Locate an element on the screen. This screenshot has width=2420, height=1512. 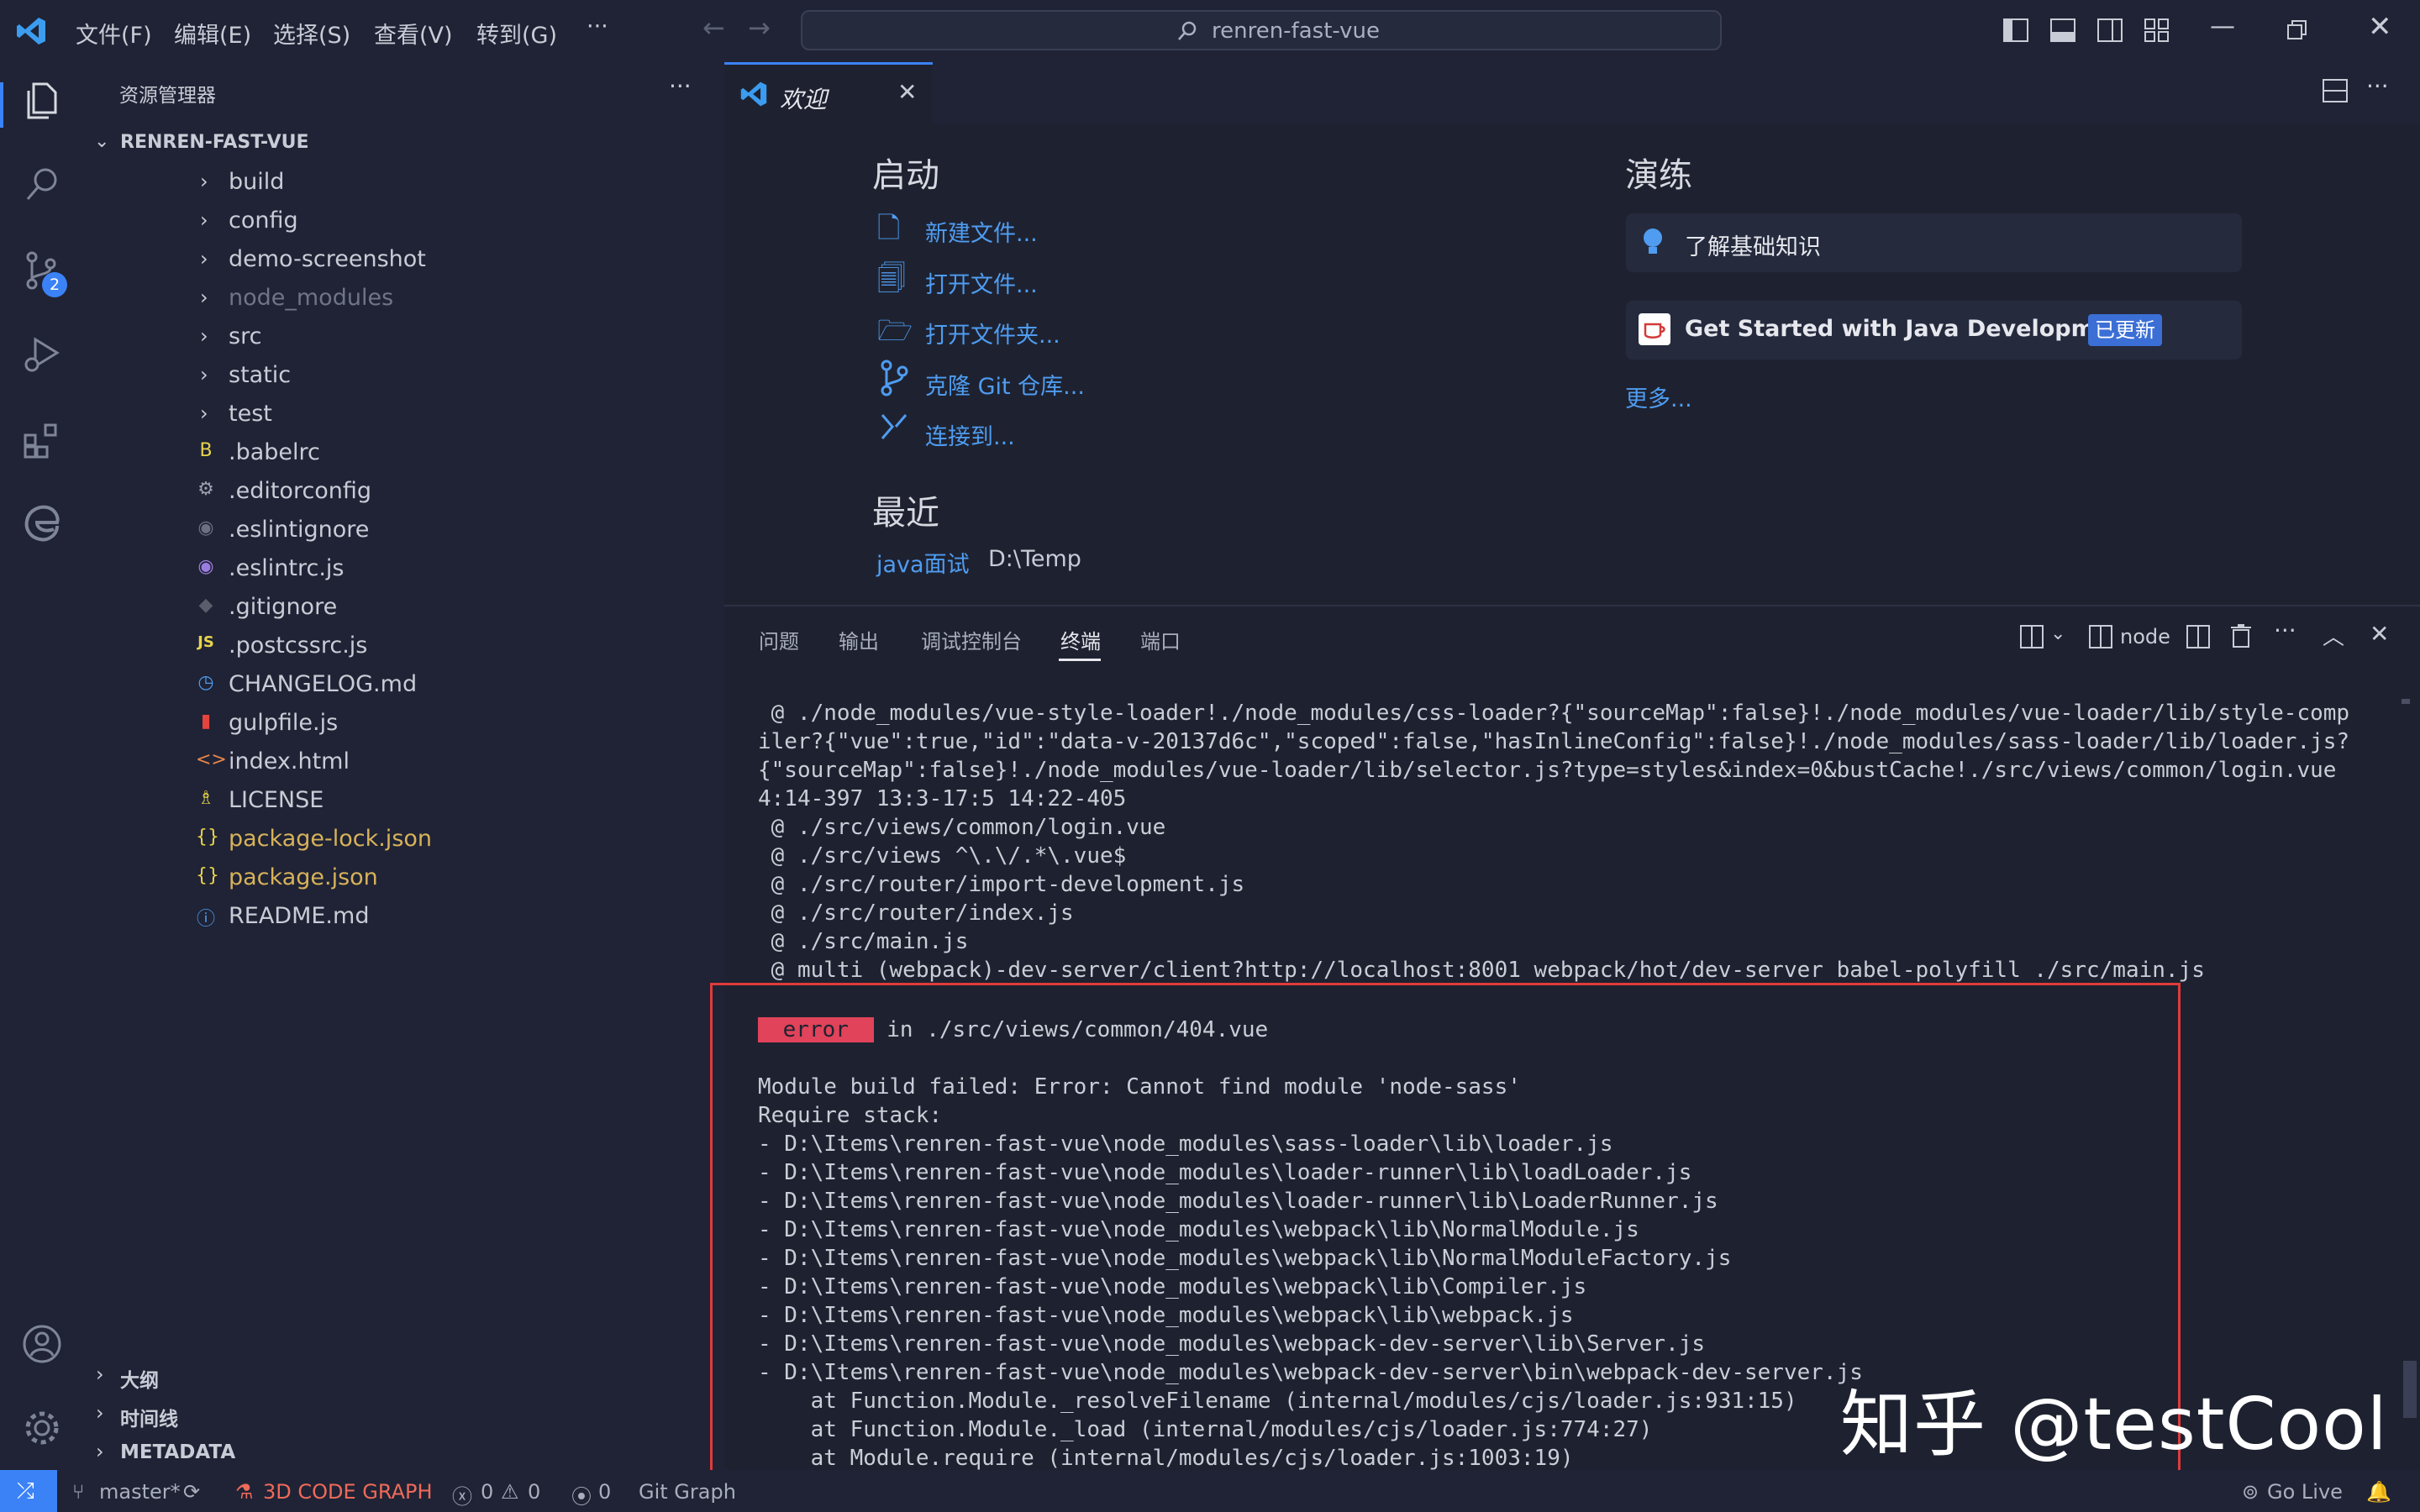
tree-file: ⚙ .editorconfig is located at coordinates (404, 491).